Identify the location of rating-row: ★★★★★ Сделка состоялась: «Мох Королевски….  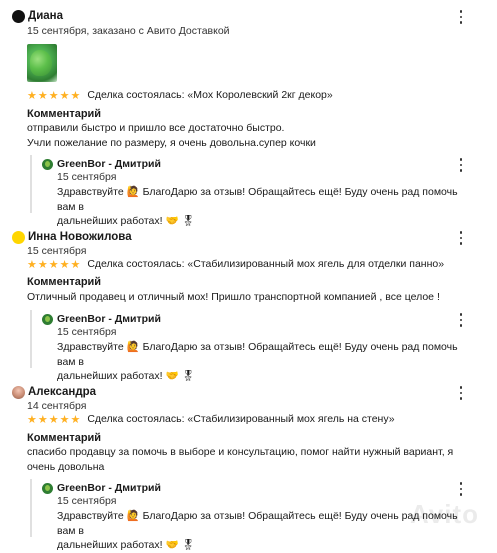
(180, 95).